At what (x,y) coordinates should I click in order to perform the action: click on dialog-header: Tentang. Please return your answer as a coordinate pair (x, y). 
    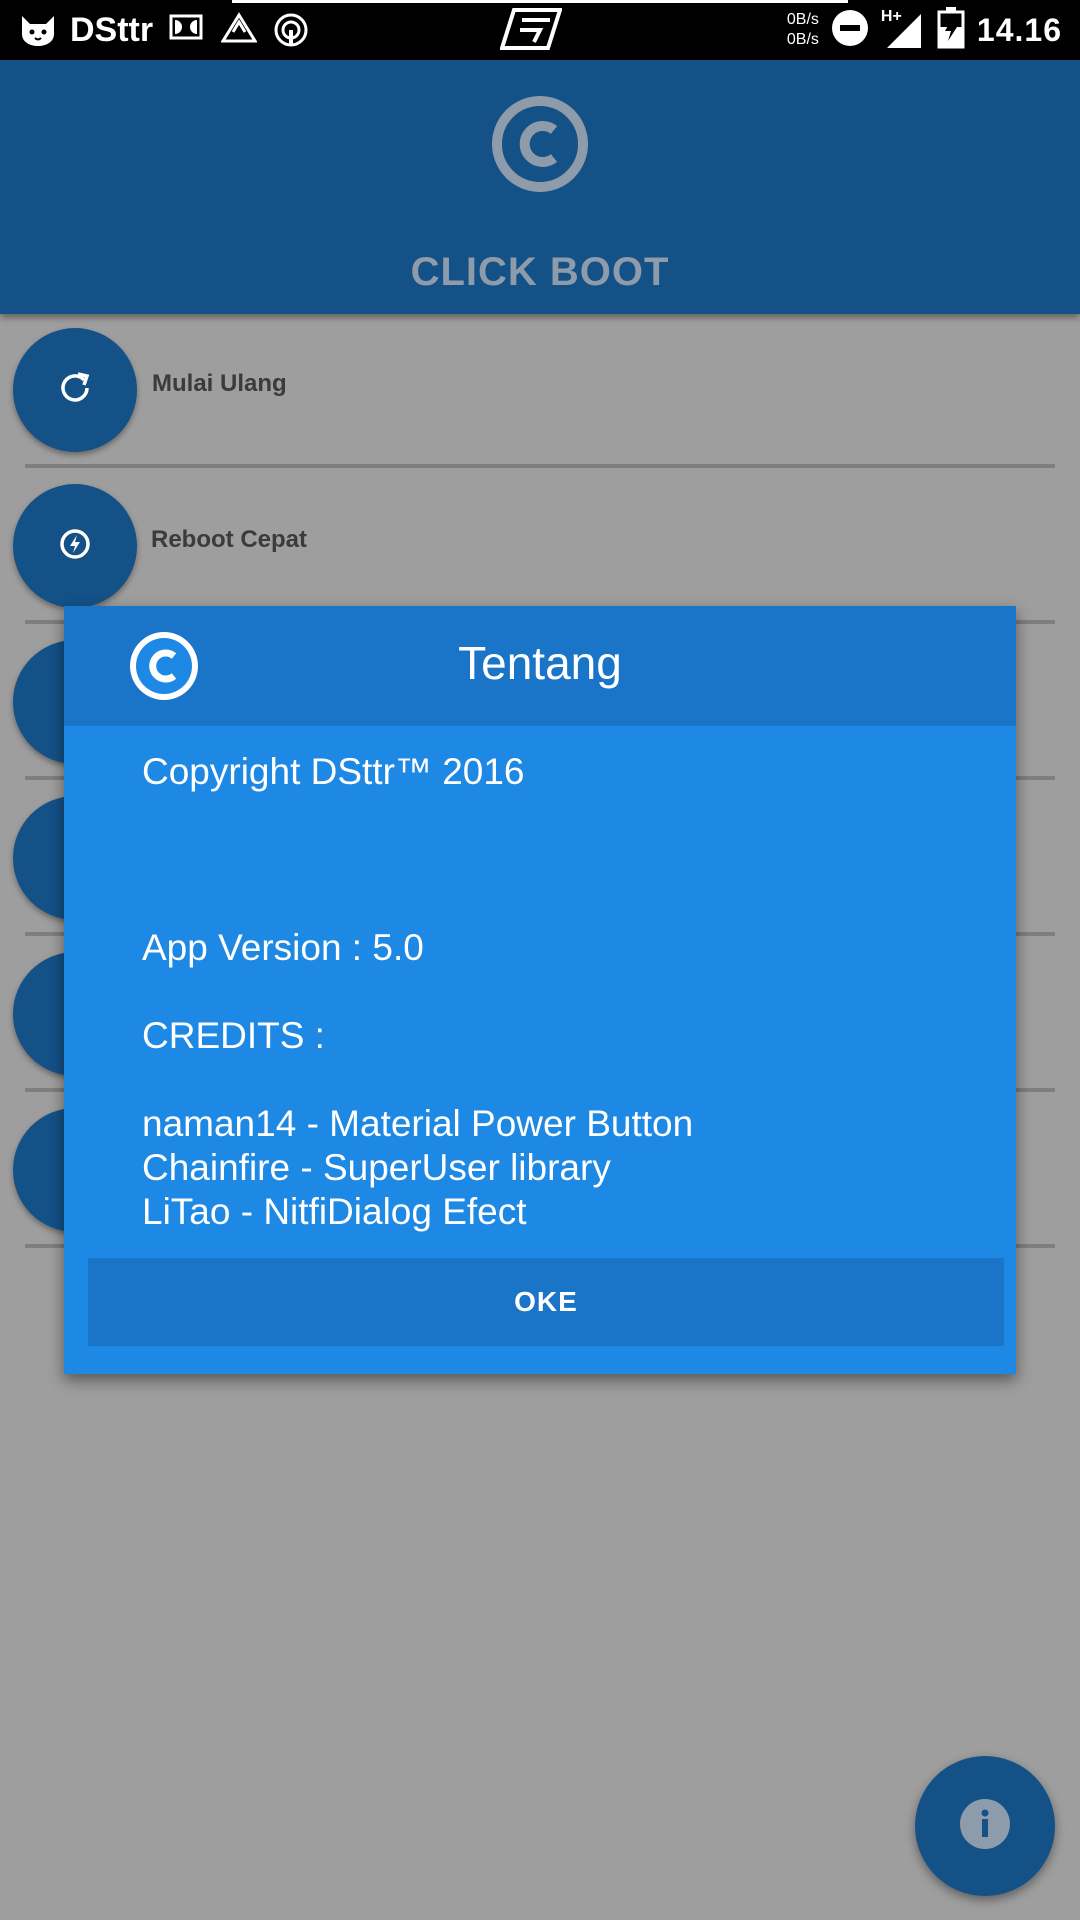
    Looking at the image, I should click on (540, 666).